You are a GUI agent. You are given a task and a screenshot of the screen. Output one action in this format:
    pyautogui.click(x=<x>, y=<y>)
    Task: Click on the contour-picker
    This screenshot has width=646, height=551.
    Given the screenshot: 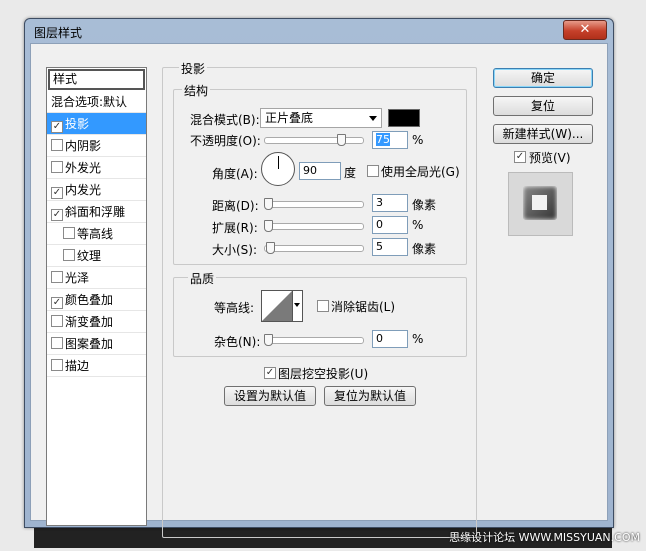 What is the action you would take?
    pyautogui.click(x=282, y=306)
    